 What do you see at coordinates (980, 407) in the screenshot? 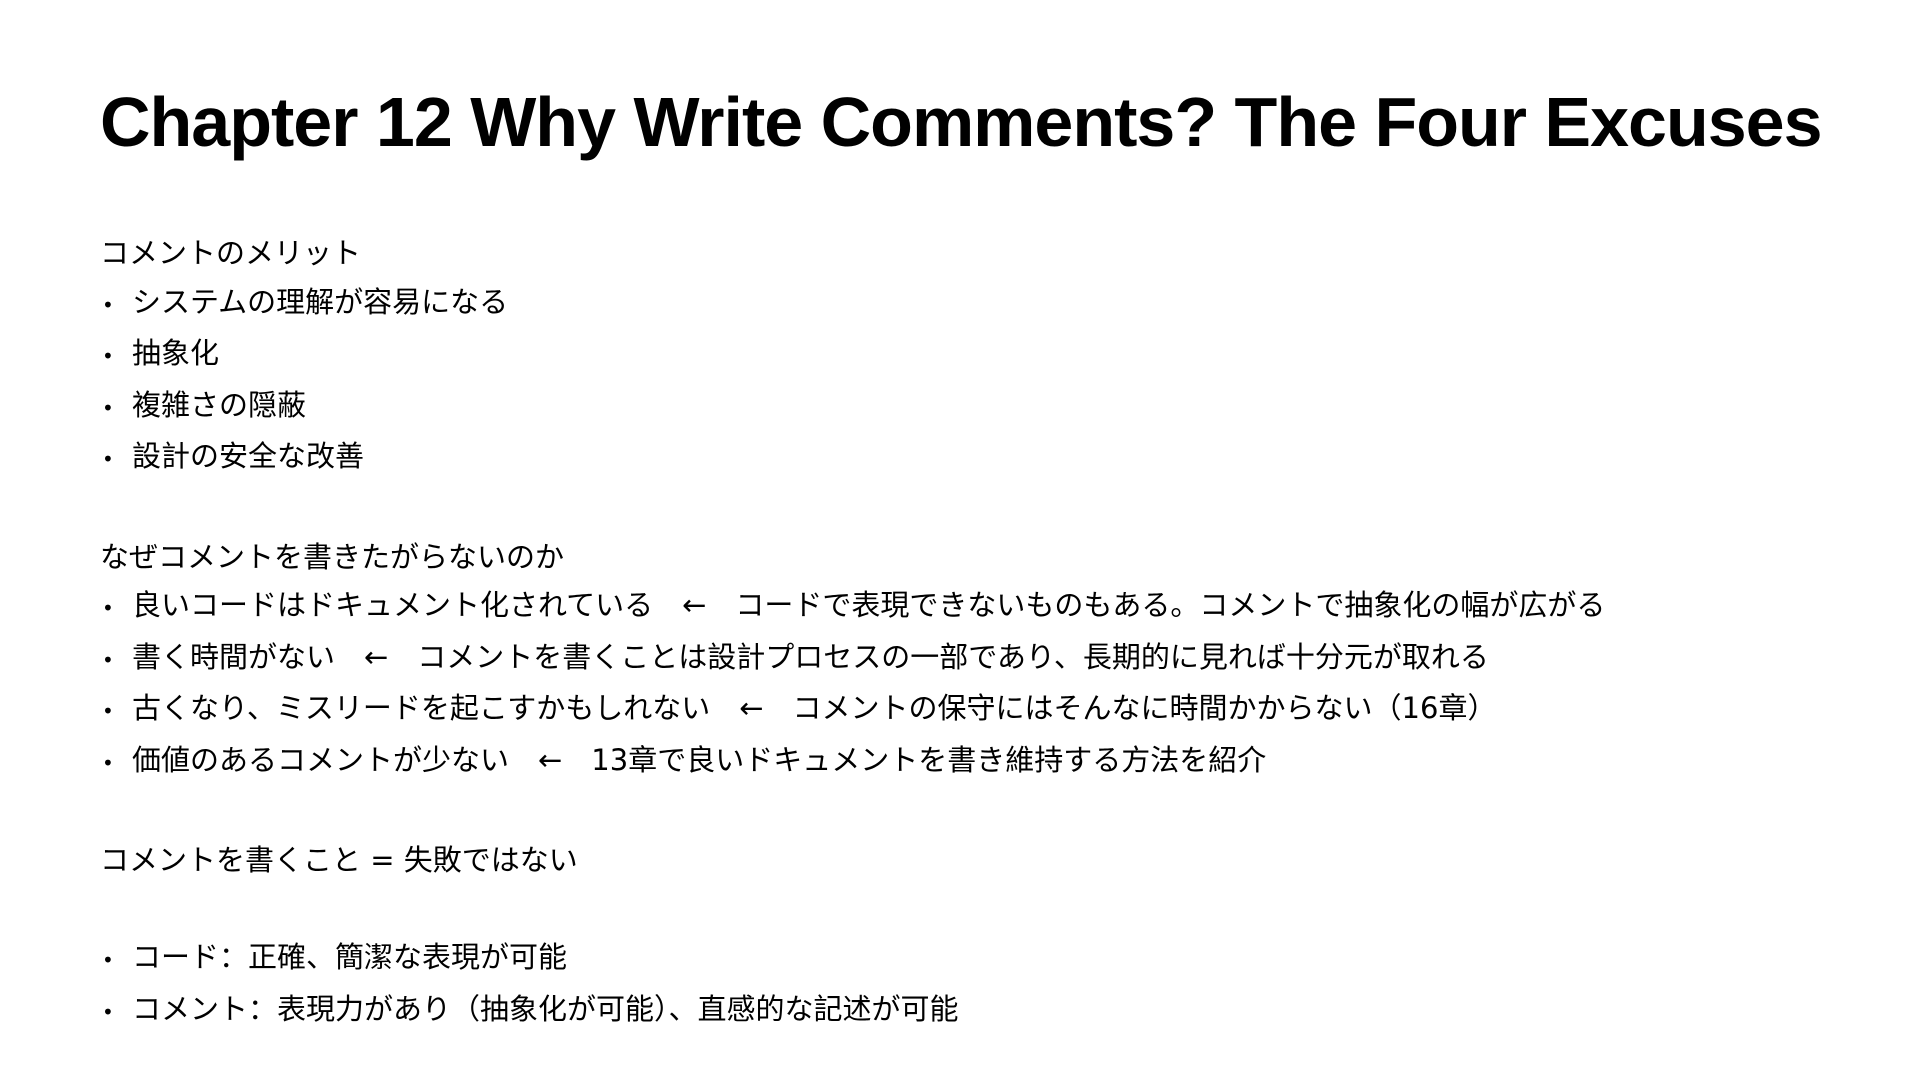
I see `list-item: • 複雑さの隠蔽` at bounding box center [980, 407].